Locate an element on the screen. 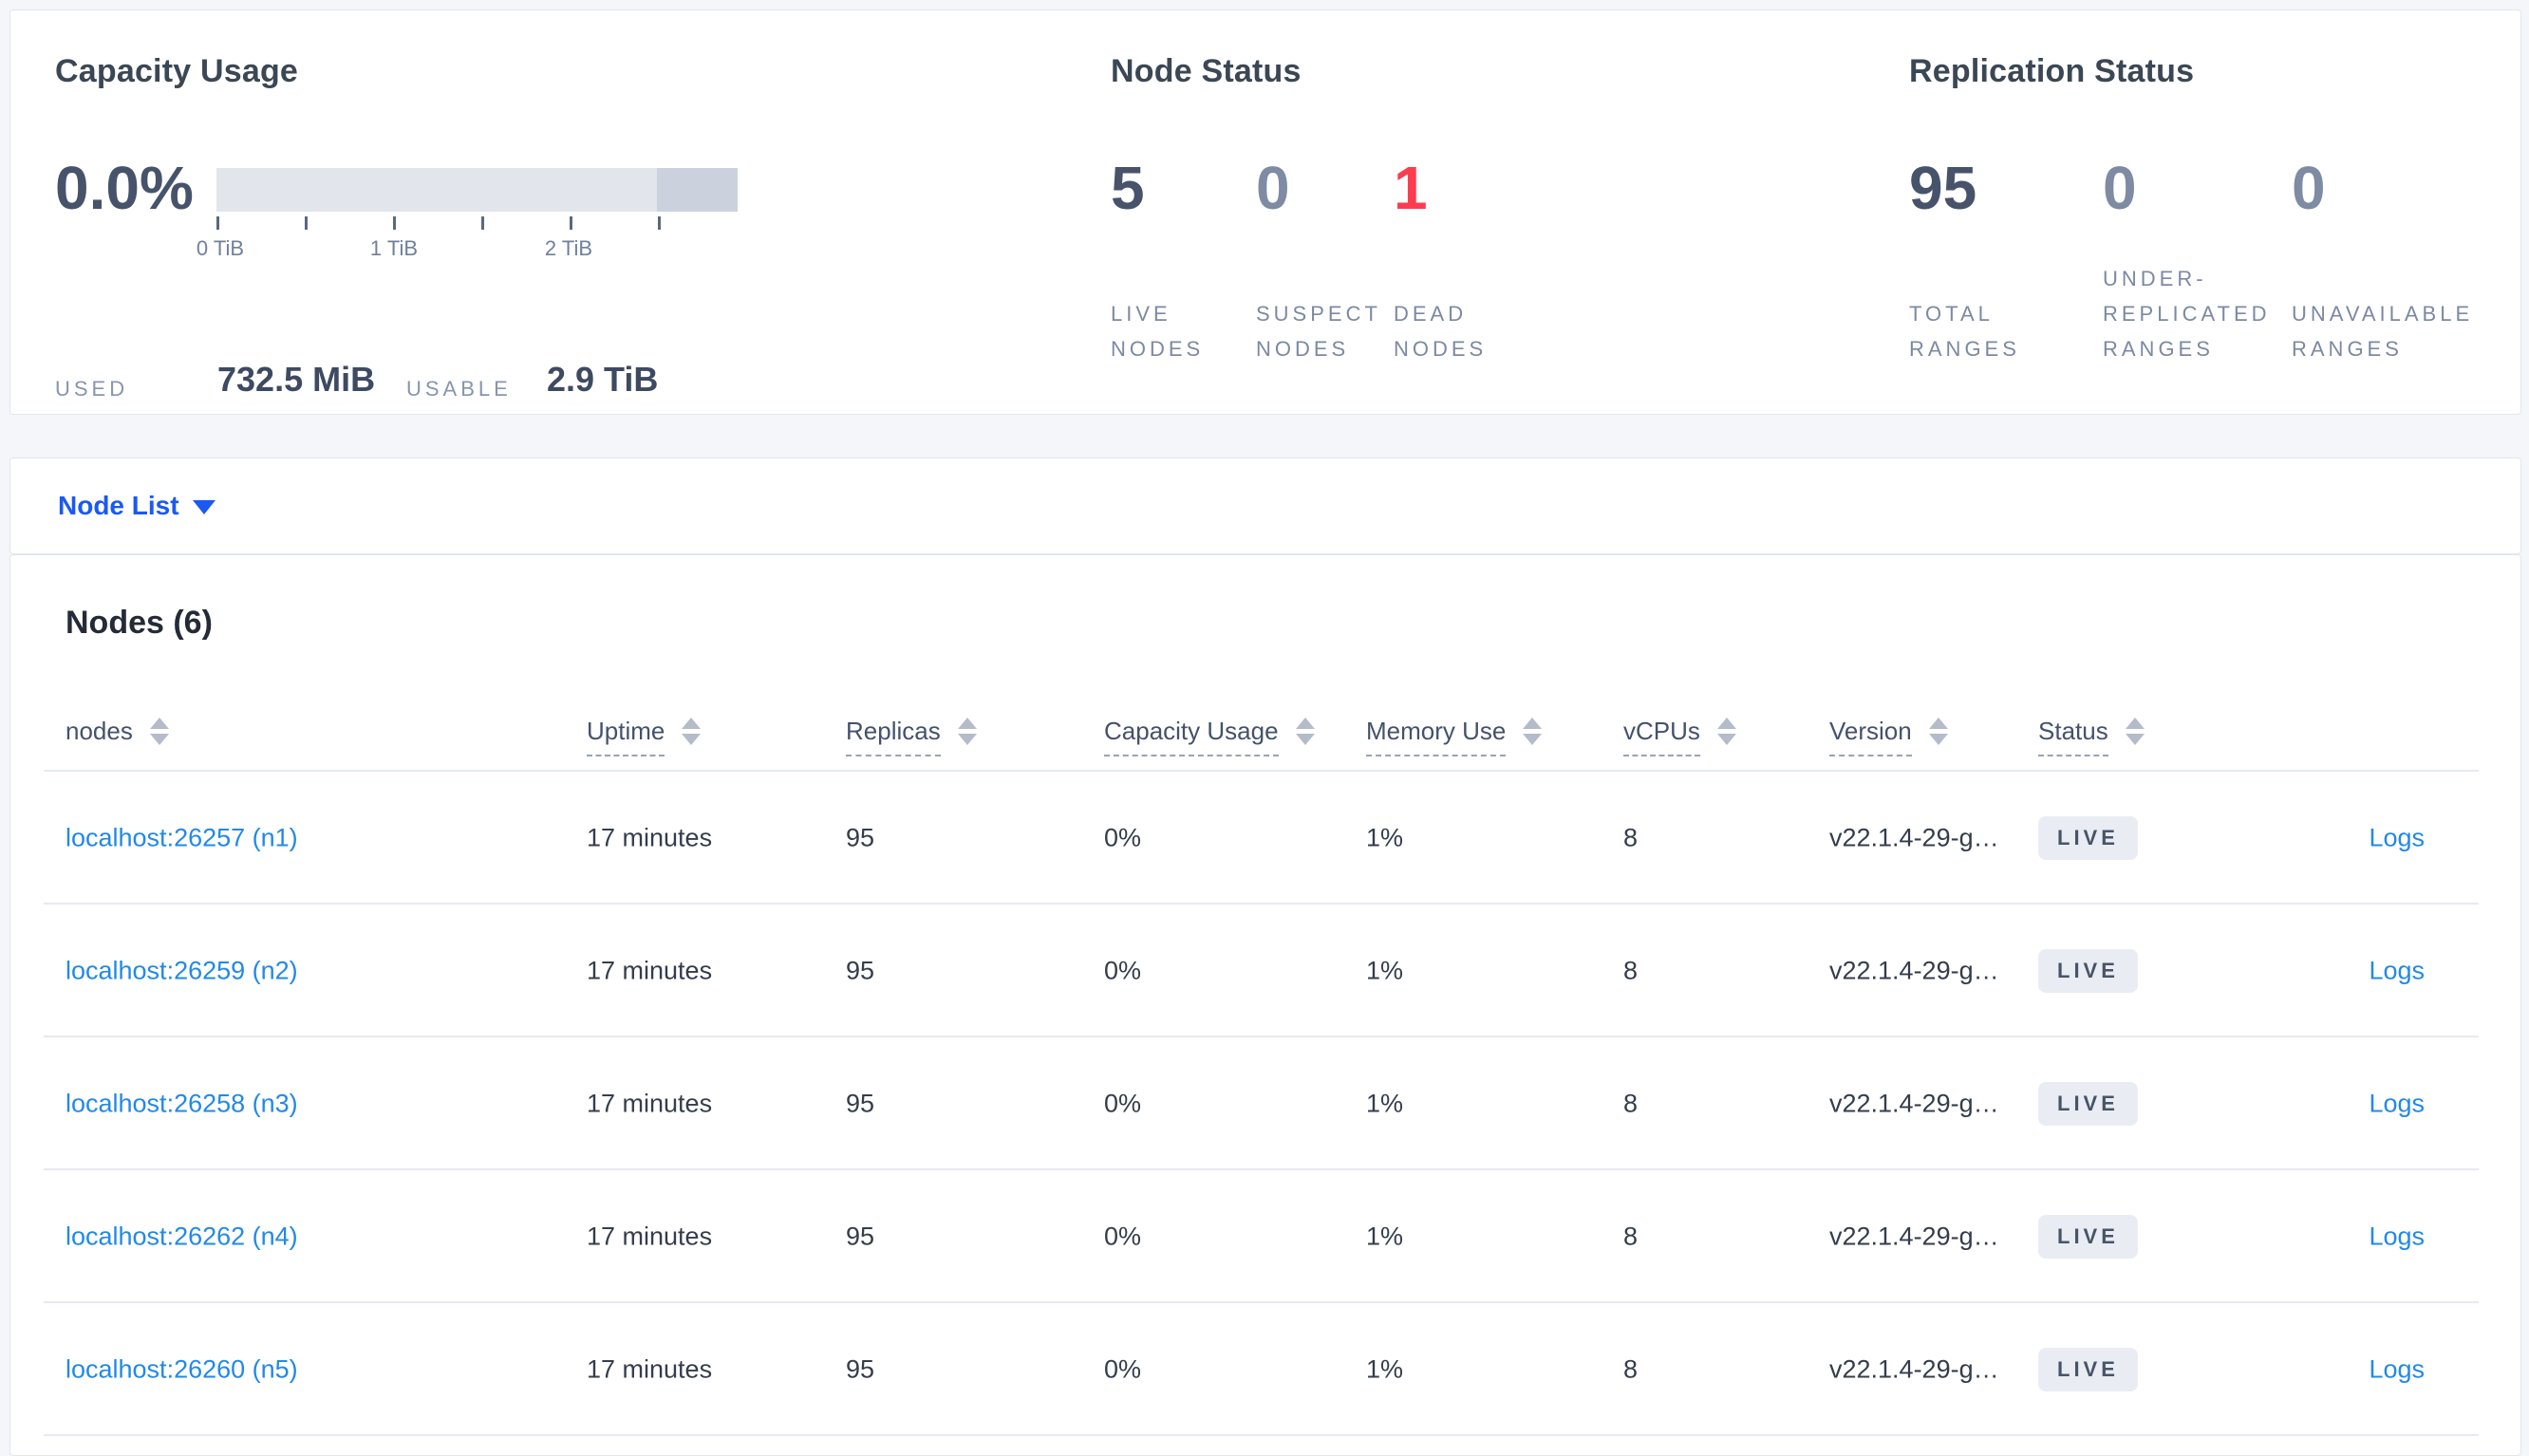 The width and height of the screenshot is (2529, 1456). total-ranges-label: TOTAL RANGES is located at coordinates (1964, 331).